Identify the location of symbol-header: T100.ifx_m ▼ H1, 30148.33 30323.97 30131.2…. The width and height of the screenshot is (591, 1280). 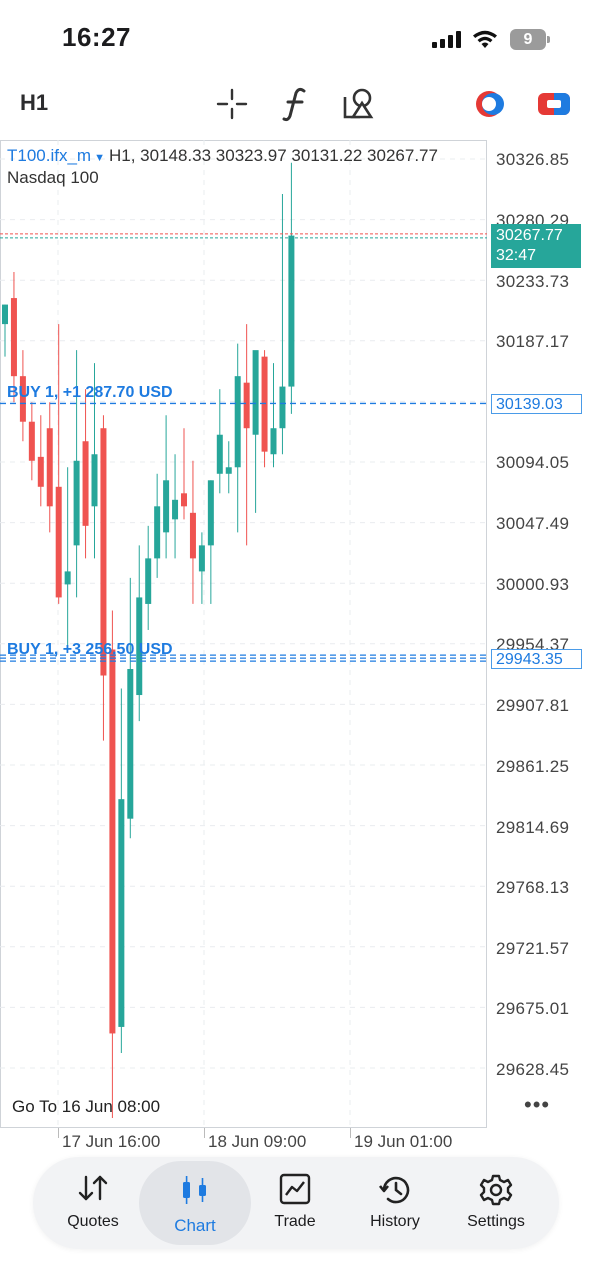
(222, 156).